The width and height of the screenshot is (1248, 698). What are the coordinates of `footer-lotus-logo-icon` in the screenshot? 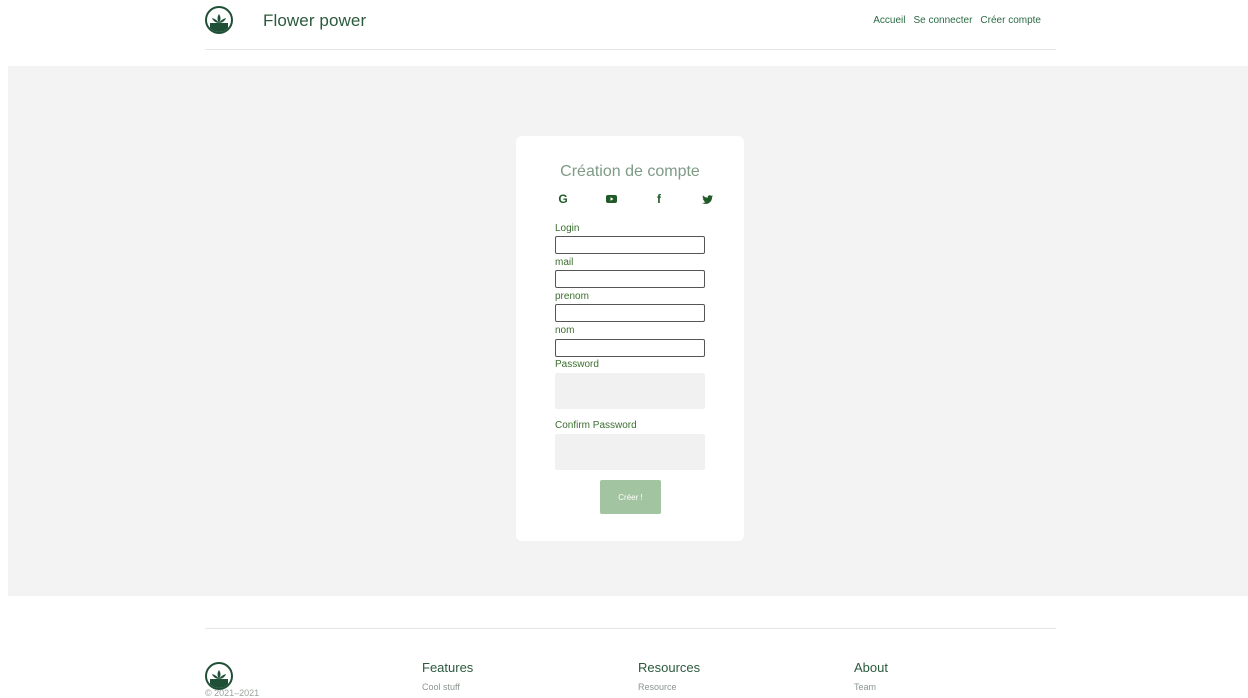 It's located at (219, 676).